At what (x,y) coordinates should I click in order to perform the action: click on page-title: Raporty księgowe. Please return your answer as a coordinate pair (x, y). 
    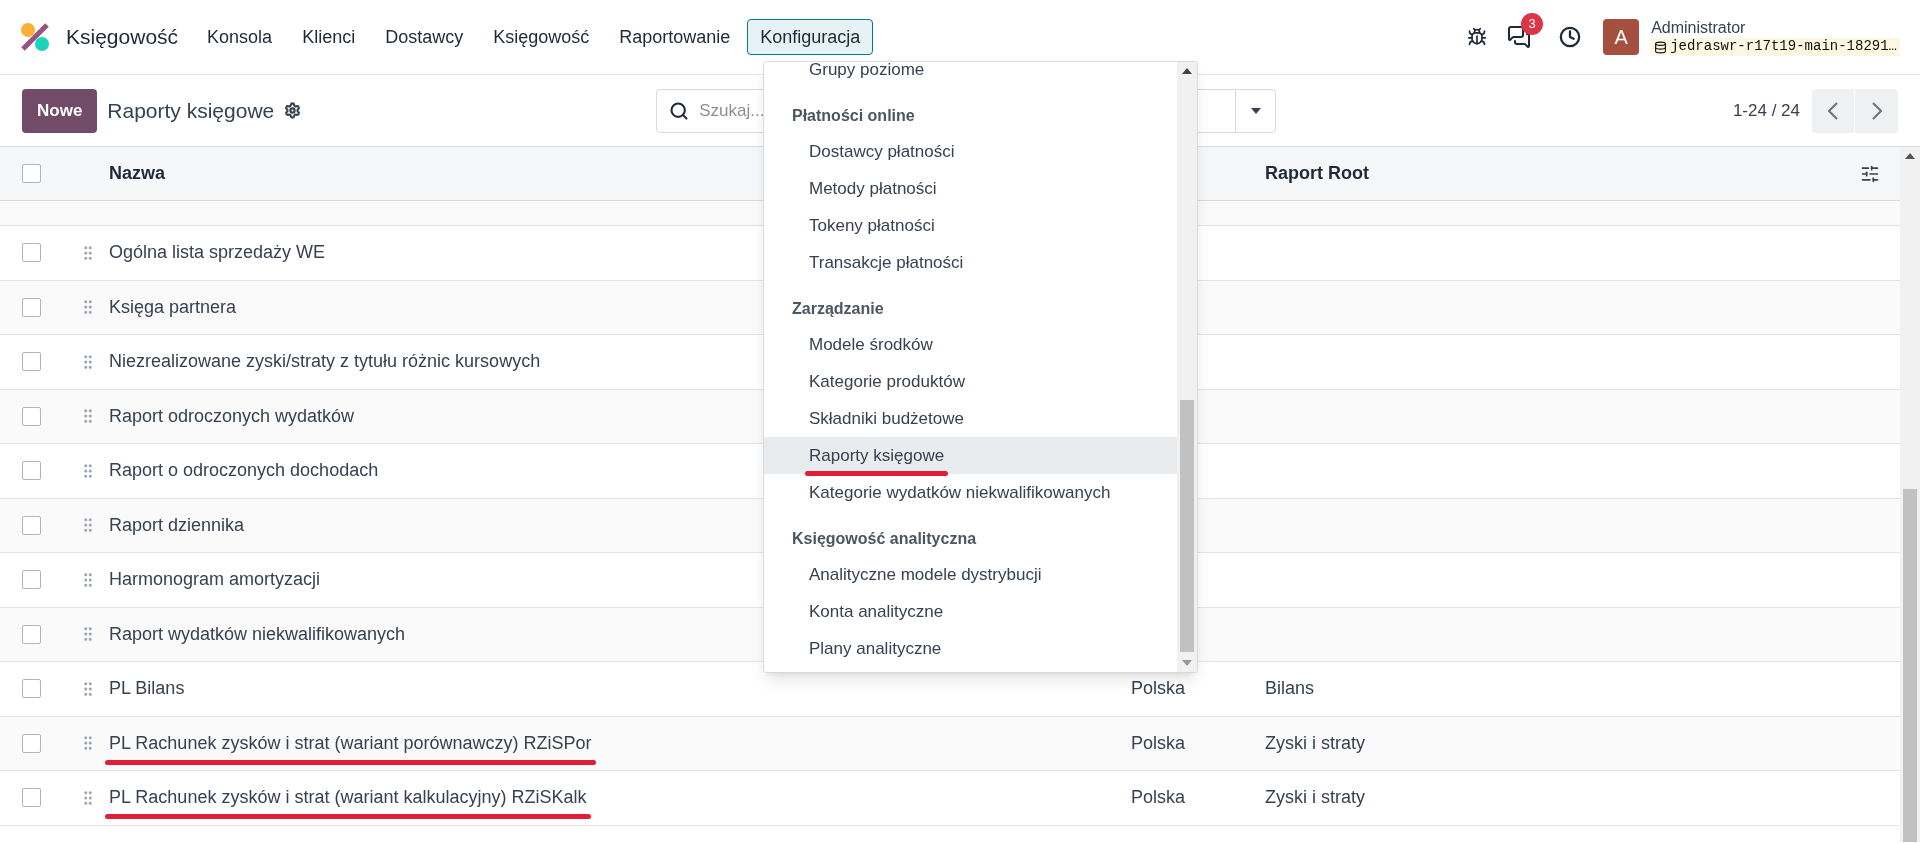
    Looking at the image, I should click on (191, 110).